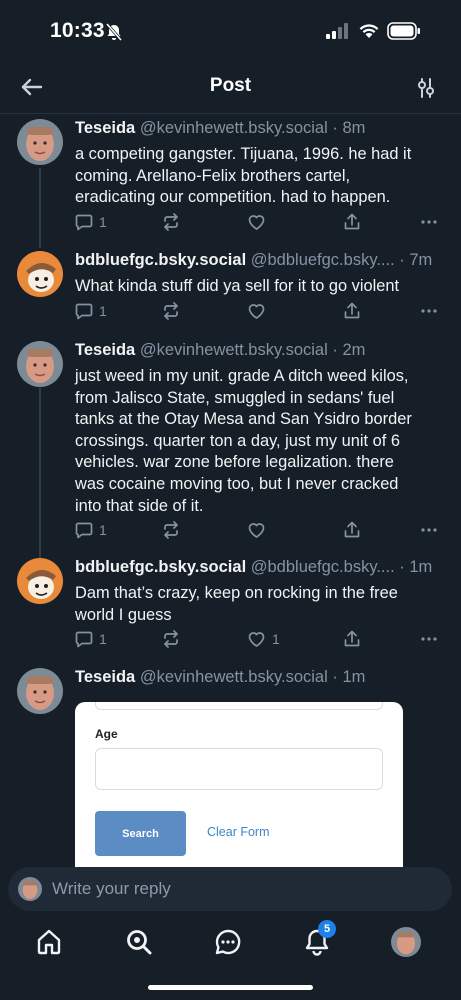 Image resolution: width=461 pixels, height=1000 pixels. I want to click on age-label: Age, so click(106, 734).